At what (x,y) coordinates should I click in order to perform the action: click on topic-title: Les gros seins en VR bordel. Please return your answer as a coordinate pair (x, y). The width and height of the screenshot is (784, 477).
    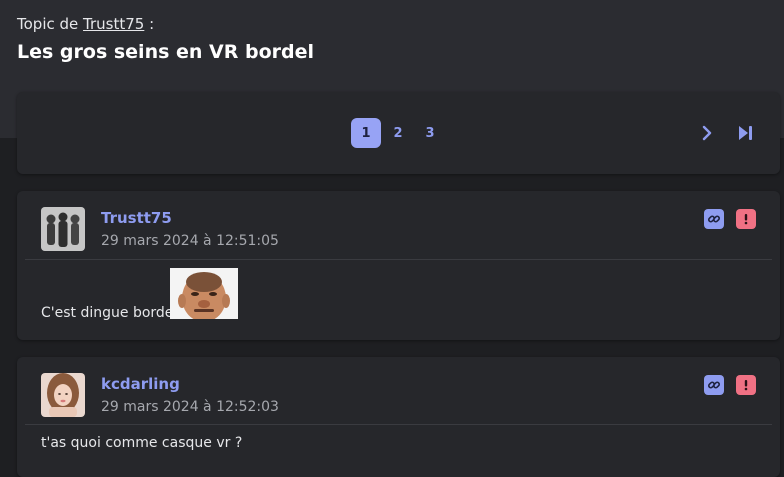
    Looking at the image, I should click on (166, 52).